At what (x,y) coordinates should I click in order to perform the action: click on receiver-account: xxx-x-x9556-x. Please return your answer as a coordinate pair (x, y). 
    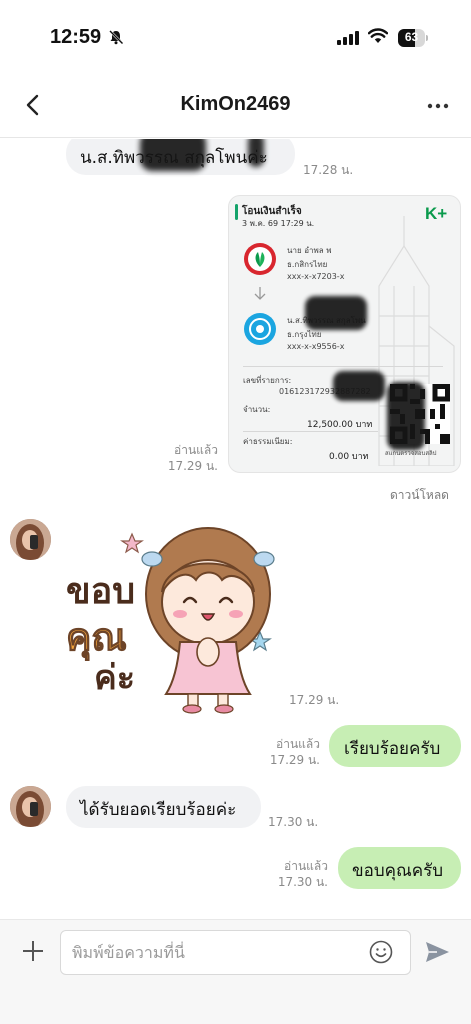
    Looking at the image, I should click on (316, 346).